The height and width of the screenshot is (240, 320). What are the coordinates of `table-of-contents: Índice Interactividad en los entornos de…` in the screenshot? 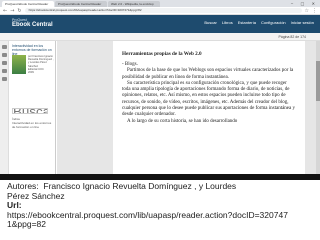 It's located at (33, 123).